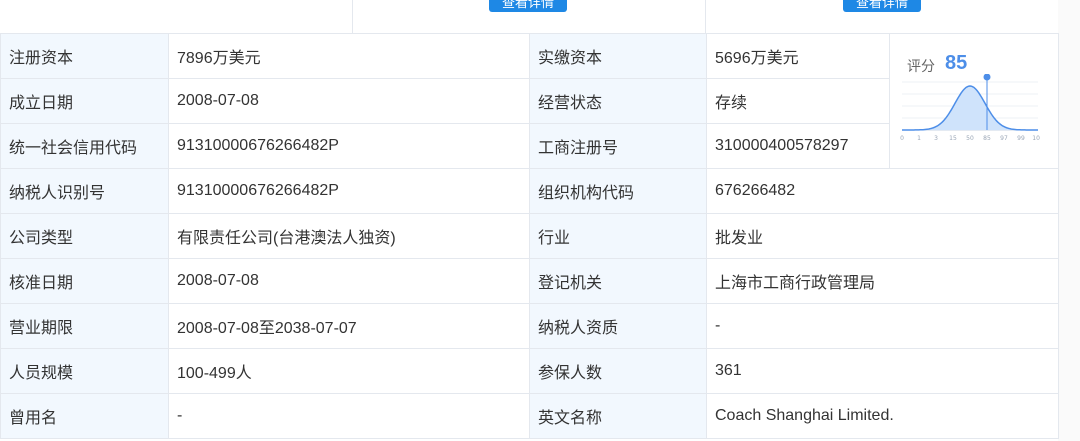  Describe the element at coordinates (618, 101) in the screenshot. I see `field-label: 经营状态` at that location.